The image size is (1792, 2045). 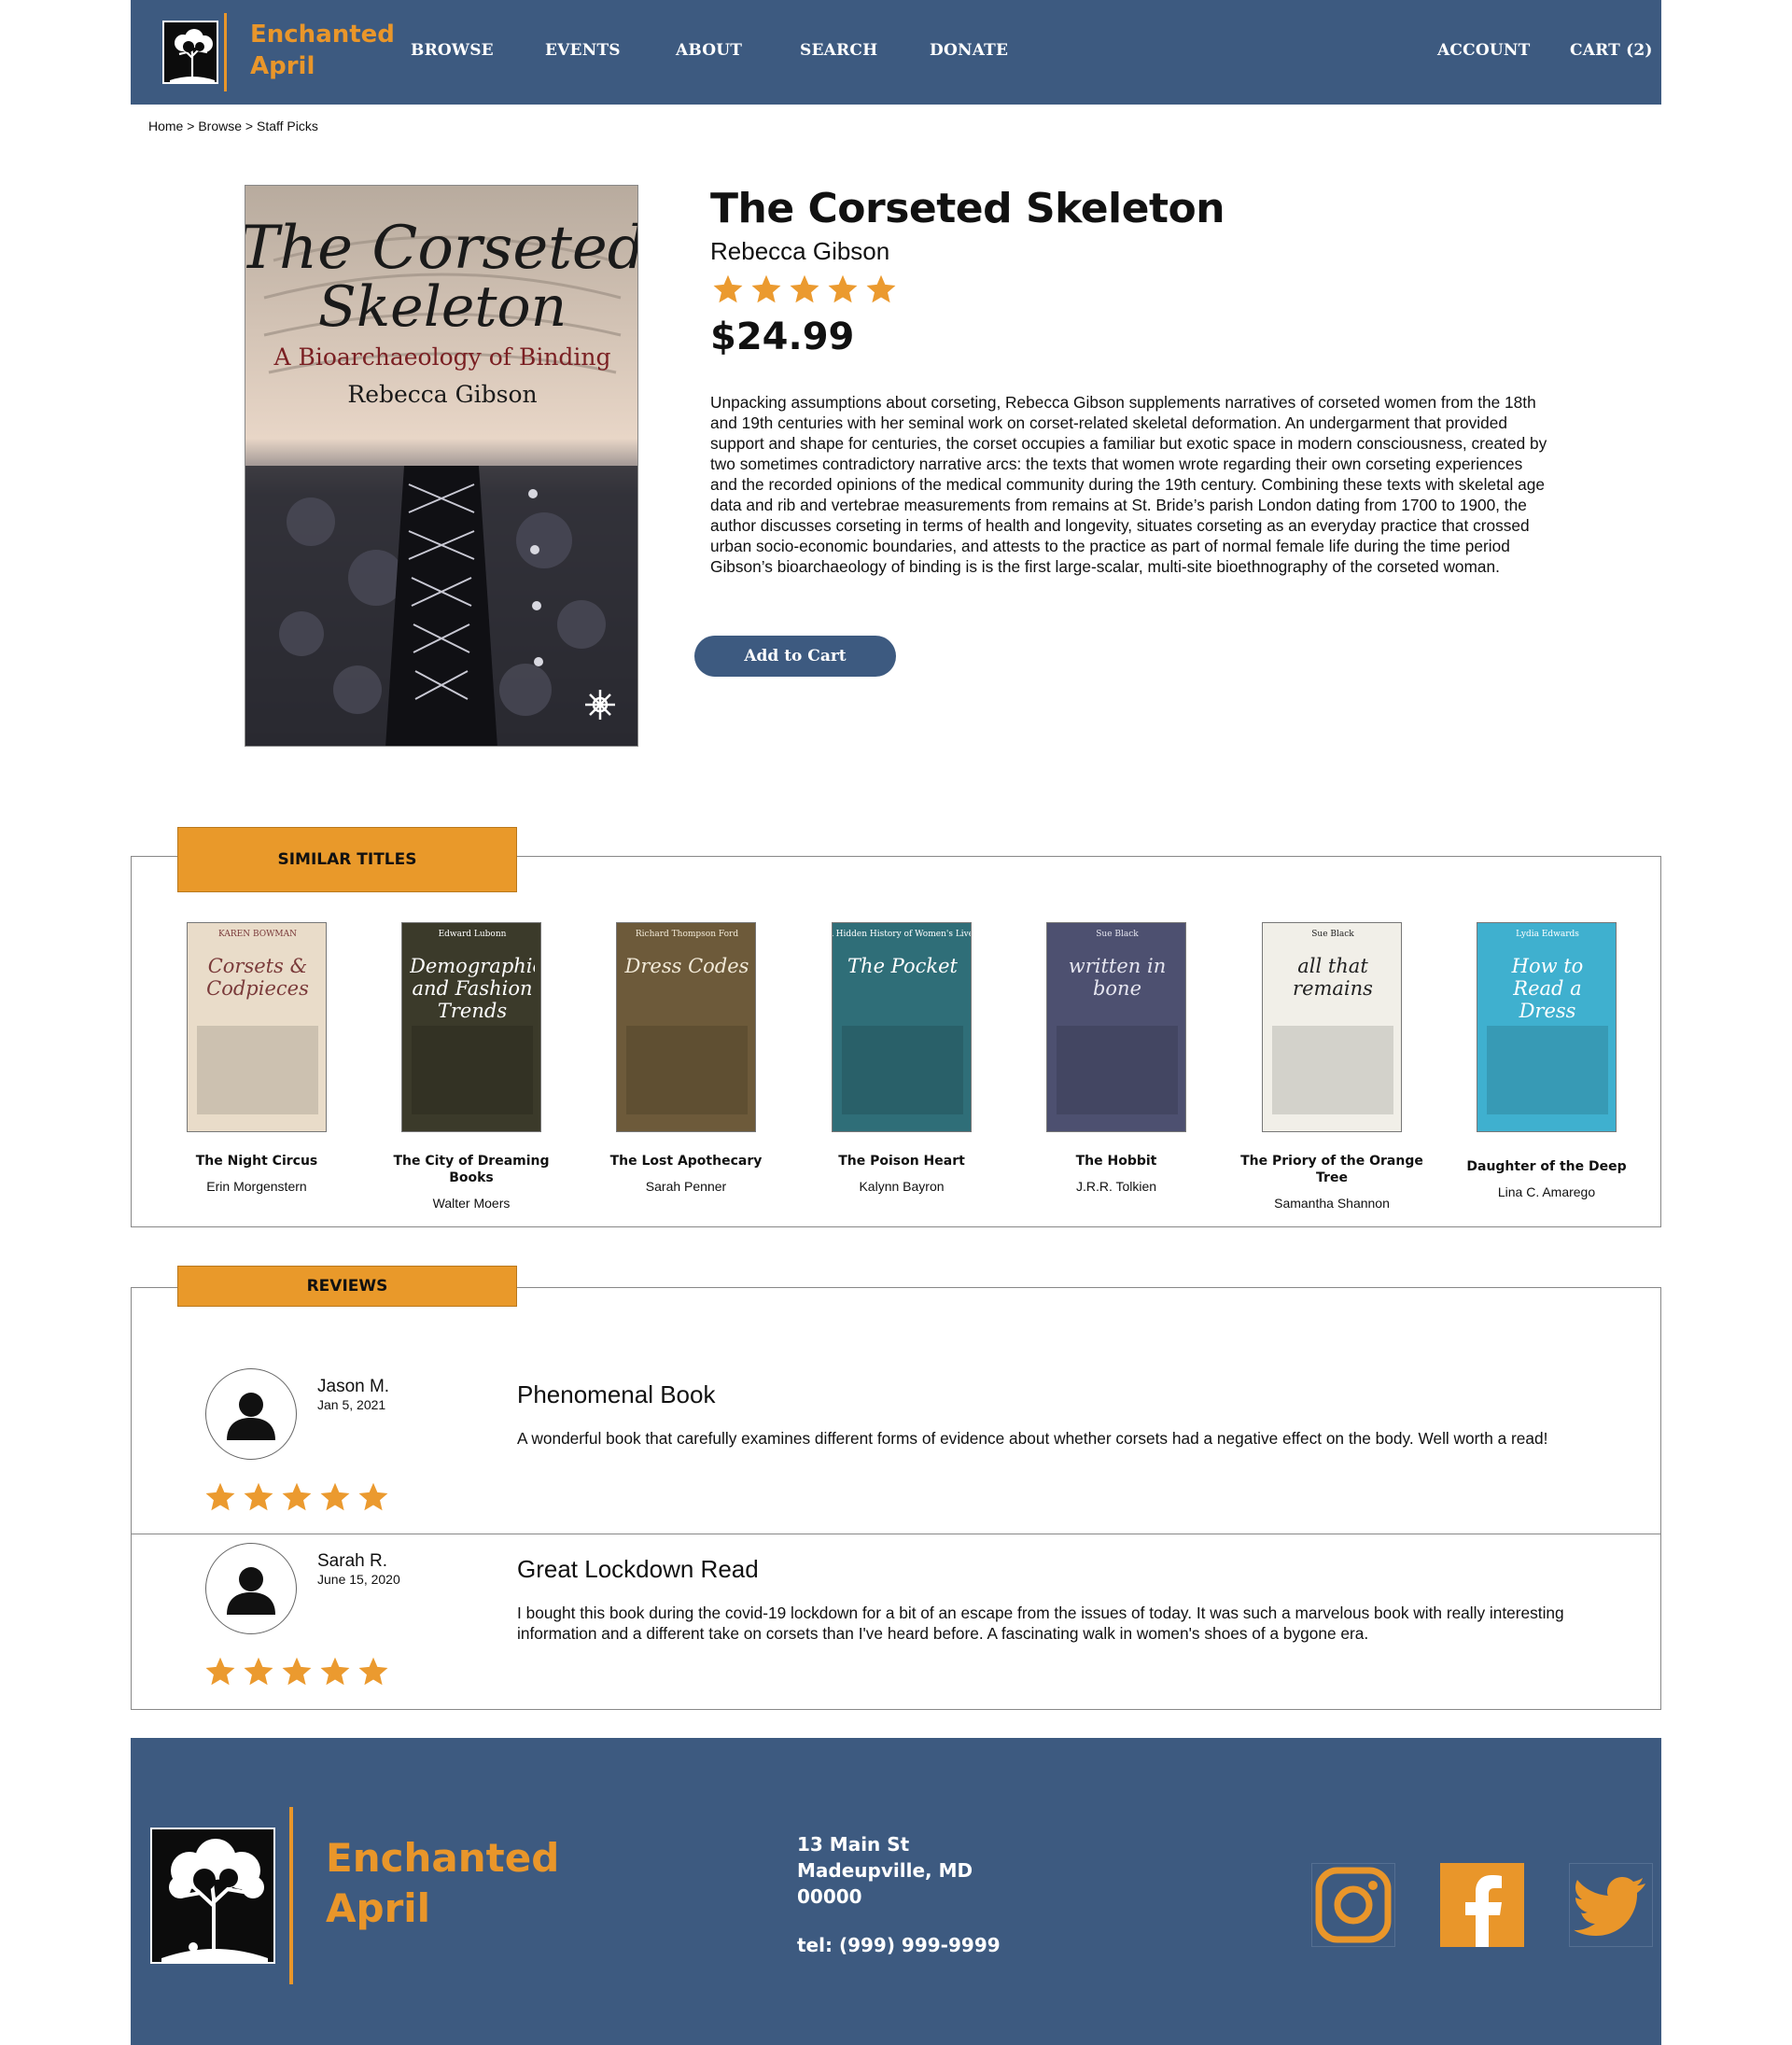 What do you see at coordinates (1332, 1169) in the screenshot?
I see `similar-book-title: The Priory of the Orange Tree` at bounding box center [1332, 1169].